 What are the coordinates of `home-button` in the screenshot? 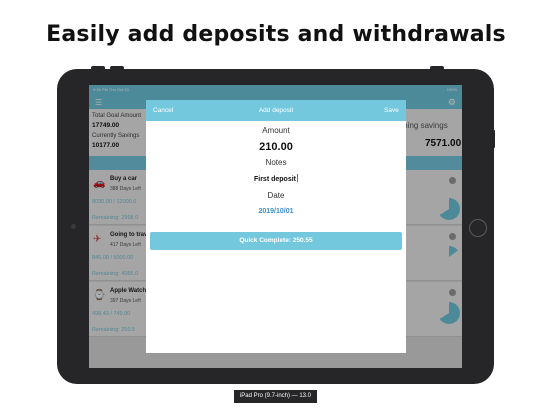 It's located at (478, 228).